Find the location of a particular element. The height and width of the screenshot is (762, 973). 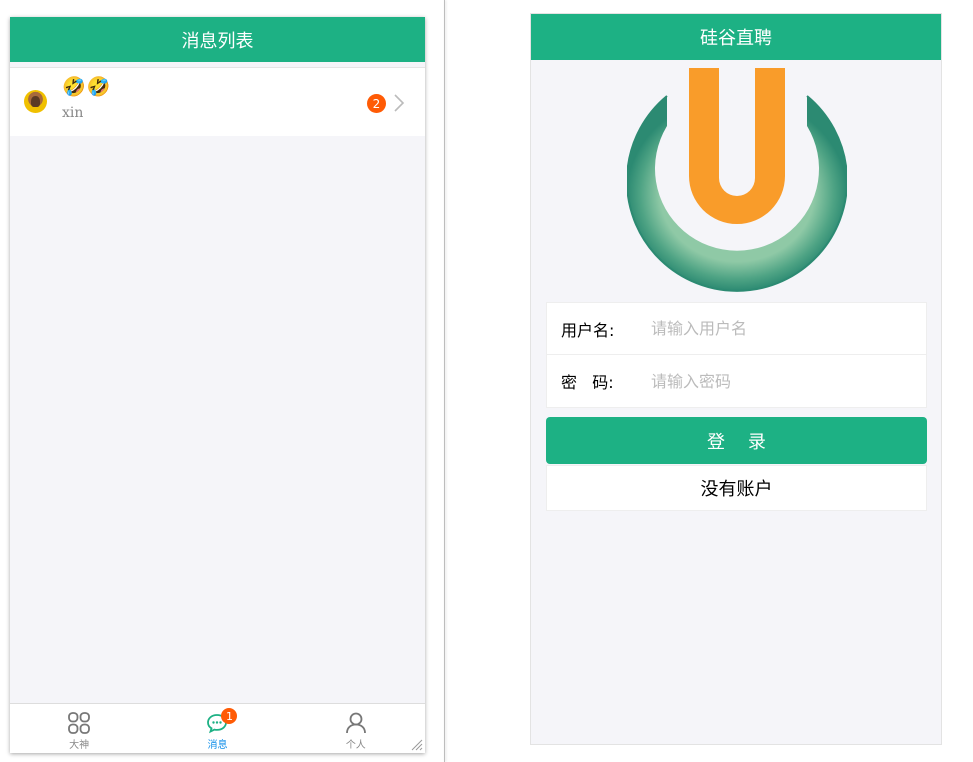

tab-dashen: 大神 is located at coordinates (79, 728).